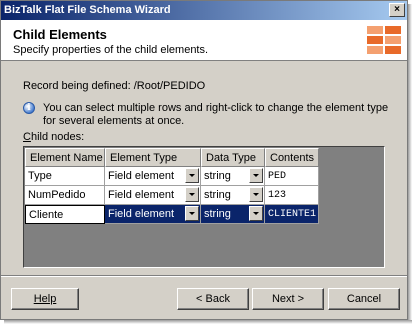 This screenshot has width=414, height=325. I want to click on table-row-1-data-type: string, so click(233, 195).